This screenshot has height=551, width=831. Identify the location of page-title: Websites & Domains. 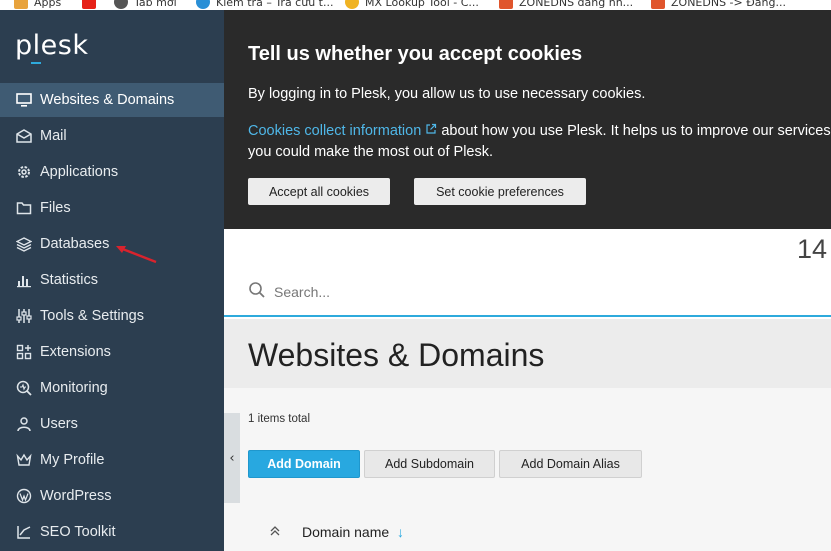
(396, 355).